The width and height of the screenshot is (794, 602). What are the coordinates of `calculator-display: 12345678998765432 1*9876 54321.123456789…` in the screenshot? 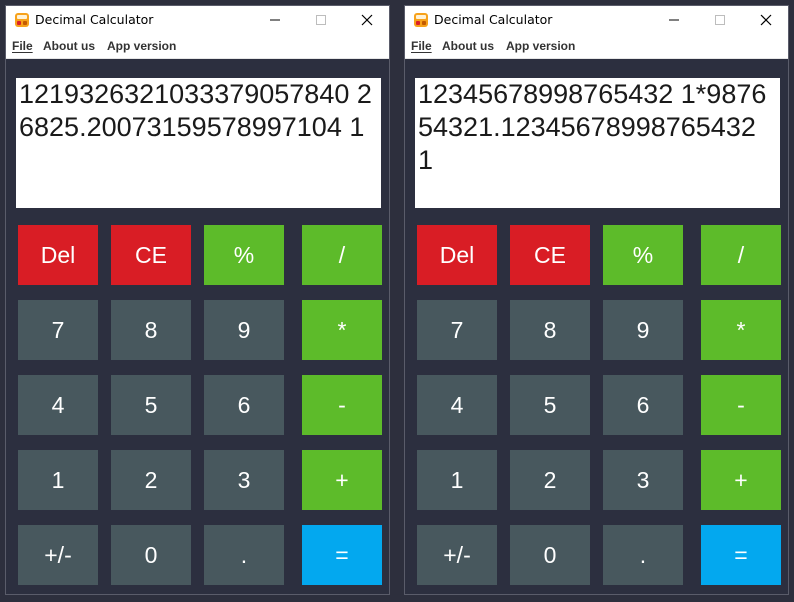 It's located at (597, 143).